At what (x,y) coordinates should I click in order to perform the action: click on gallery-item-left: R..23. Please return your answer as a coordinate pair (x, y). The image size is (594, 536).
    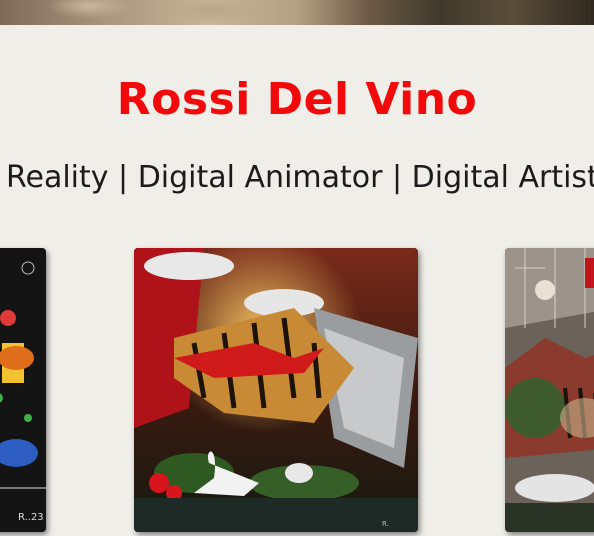
    Looking at the image, I should click on (23, 390).